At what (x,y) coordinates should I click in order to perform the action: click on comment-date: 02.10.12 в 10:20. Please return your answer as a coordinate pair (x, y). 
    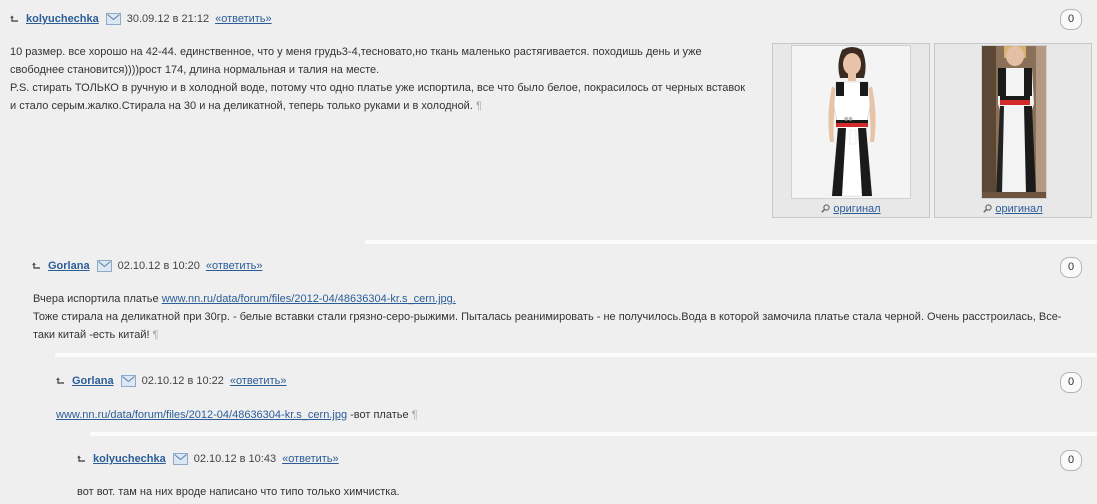
    Looking at the image, I should click on (158, 266).